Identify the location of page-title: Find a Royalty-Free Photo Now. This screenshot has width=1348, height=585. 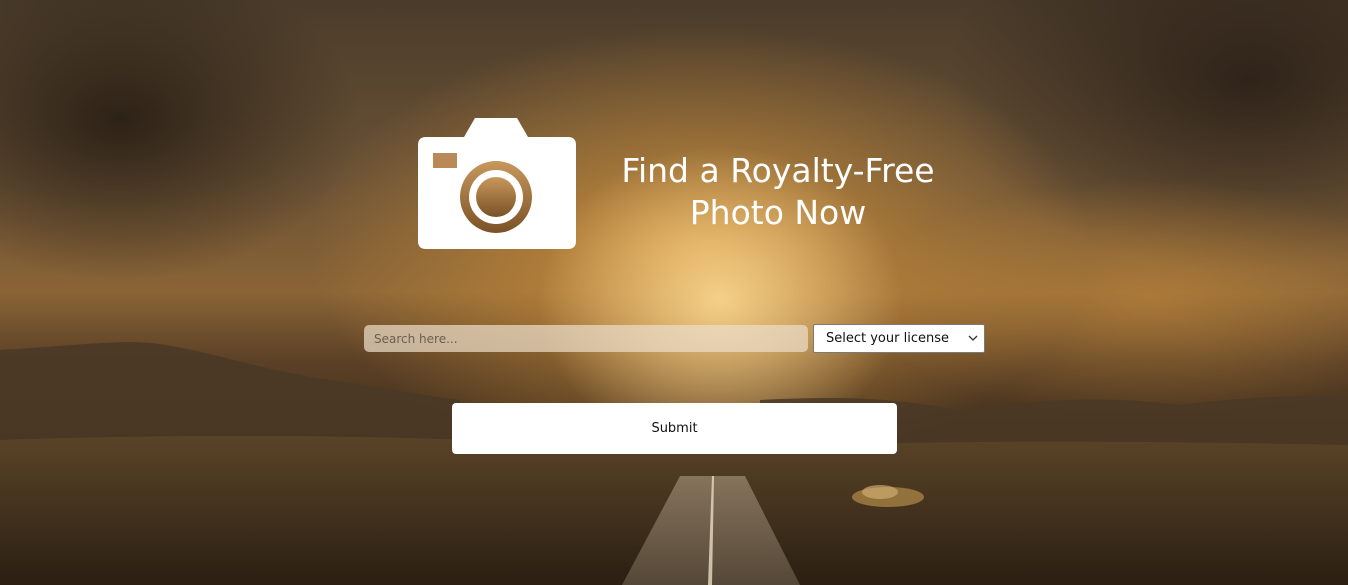
(778, 192).